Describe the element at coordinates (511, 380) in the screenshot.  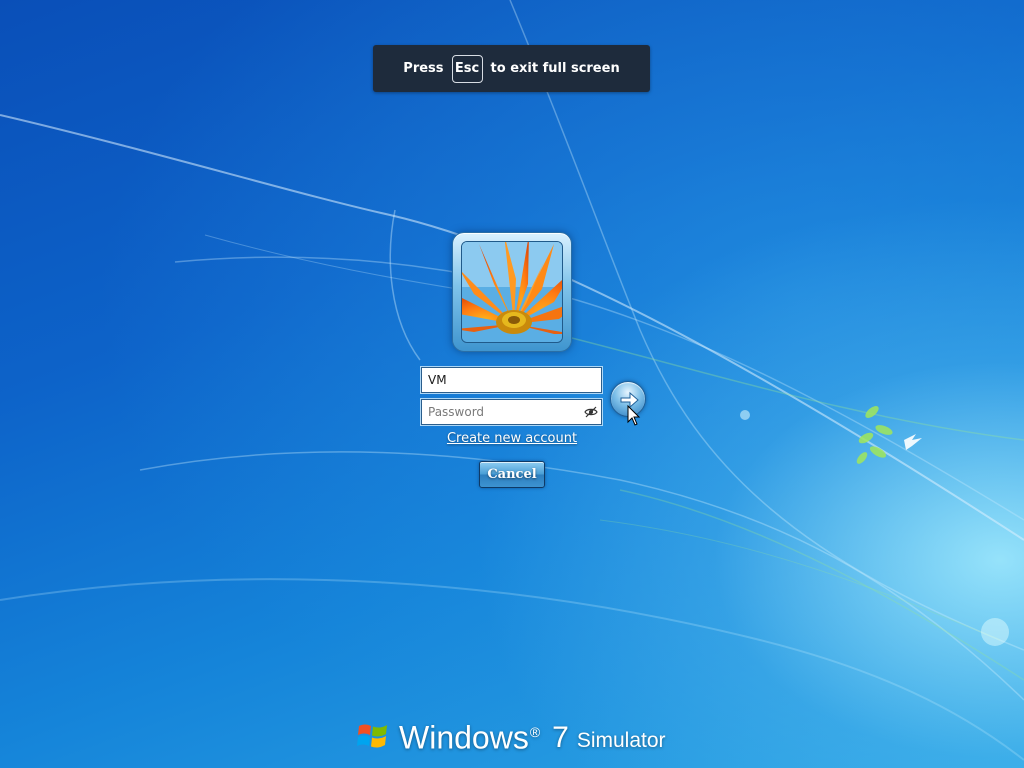
I see `username-field` at that location.